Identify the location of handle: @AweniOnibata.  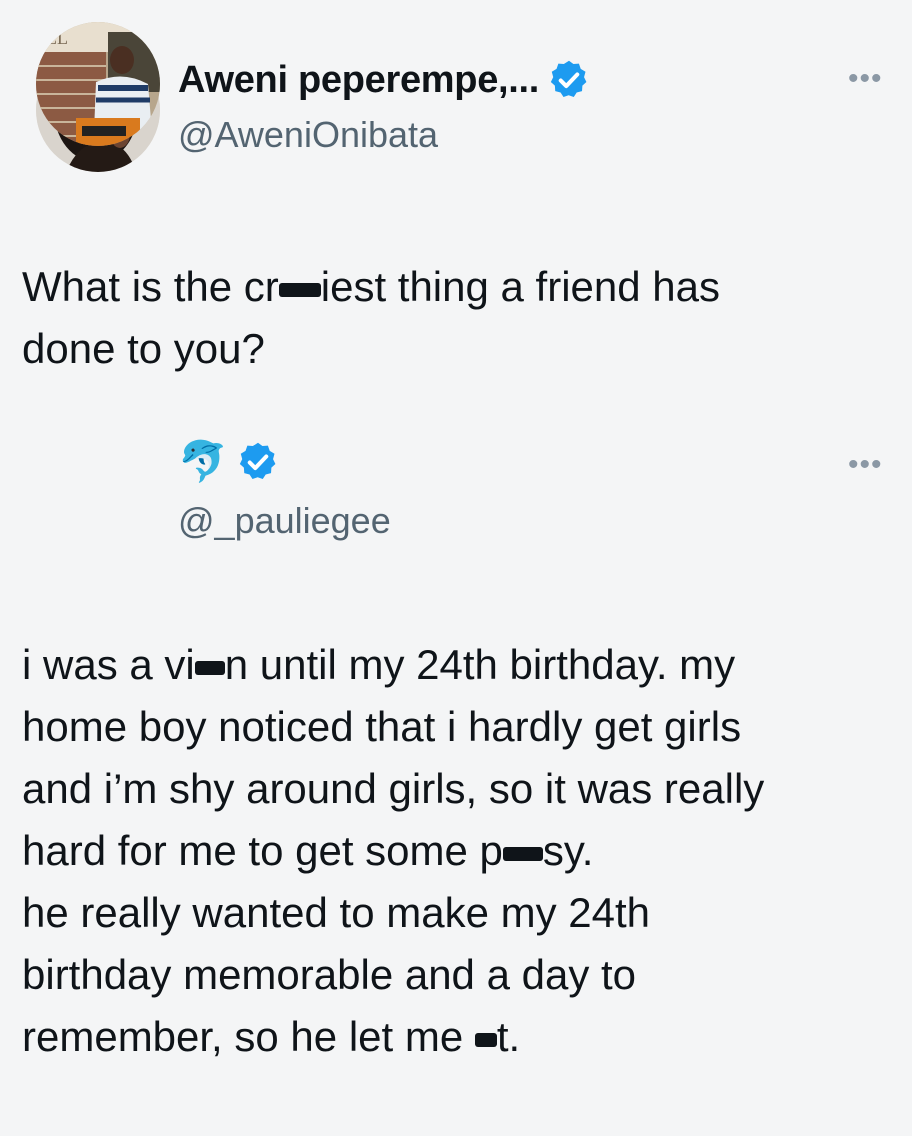
(308, 135).